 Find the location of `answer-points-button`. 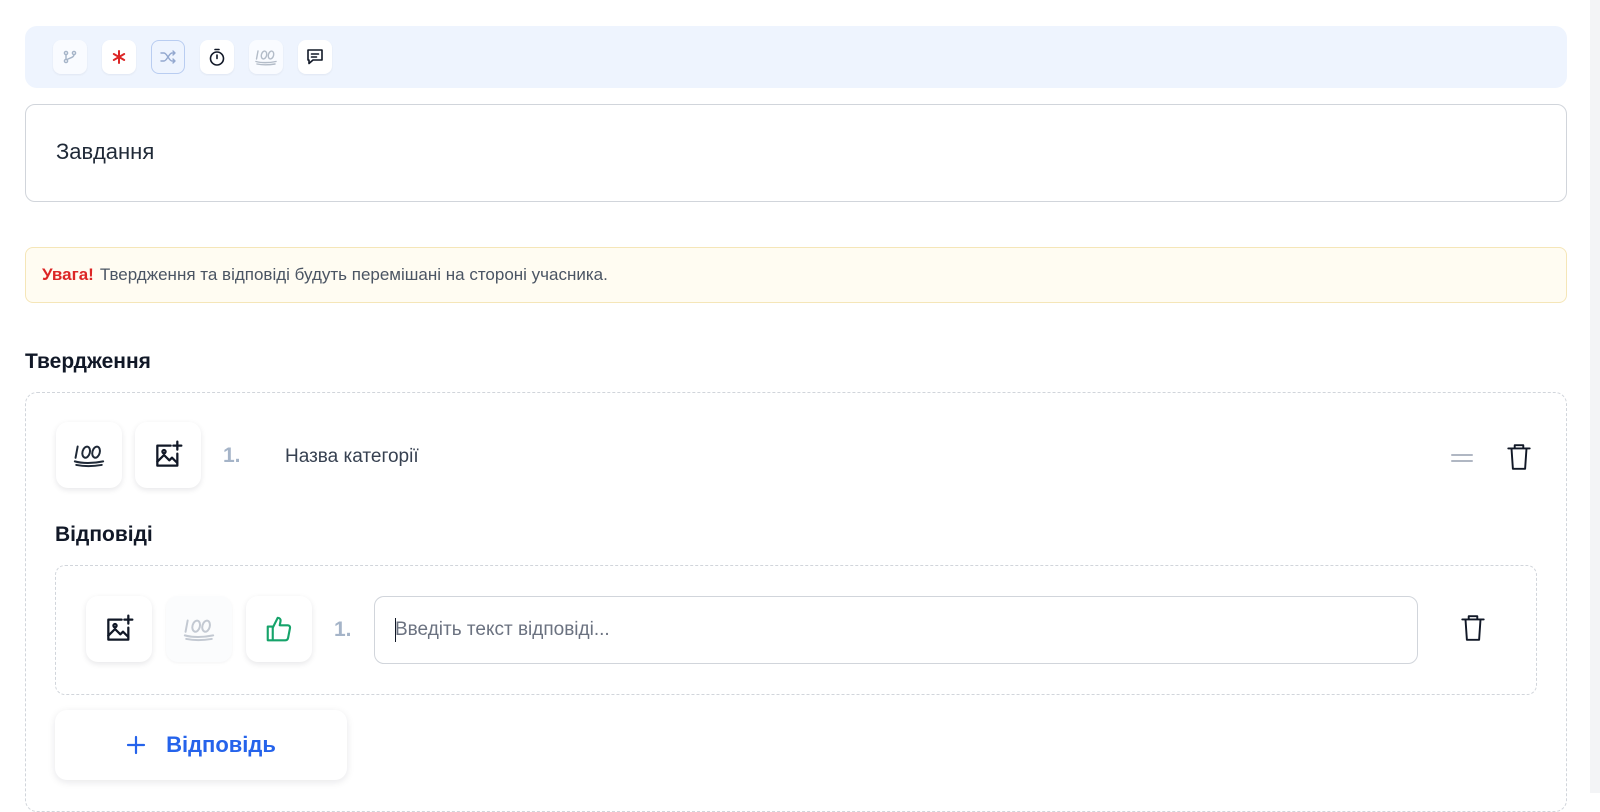

answer-points-button is located at coordinates (199, 629).